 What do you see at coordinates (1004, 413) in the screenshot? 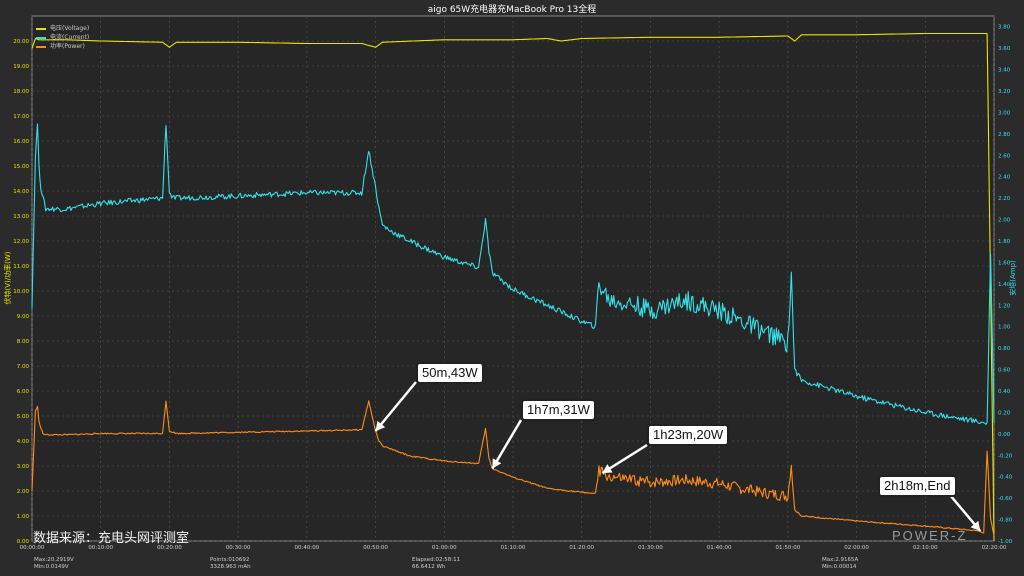
I see `right-tick-label: 0.20` at bounding box center [1004, 413].